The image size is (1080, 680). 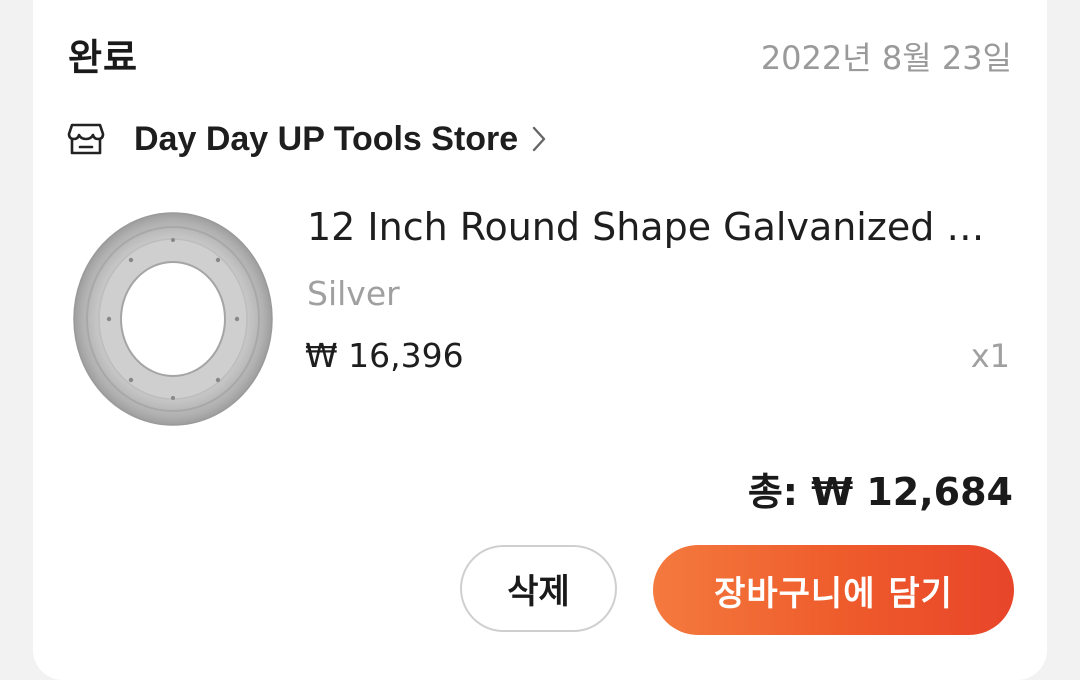 I want to click on product-quantity: x1, so click(x=990, y=356).